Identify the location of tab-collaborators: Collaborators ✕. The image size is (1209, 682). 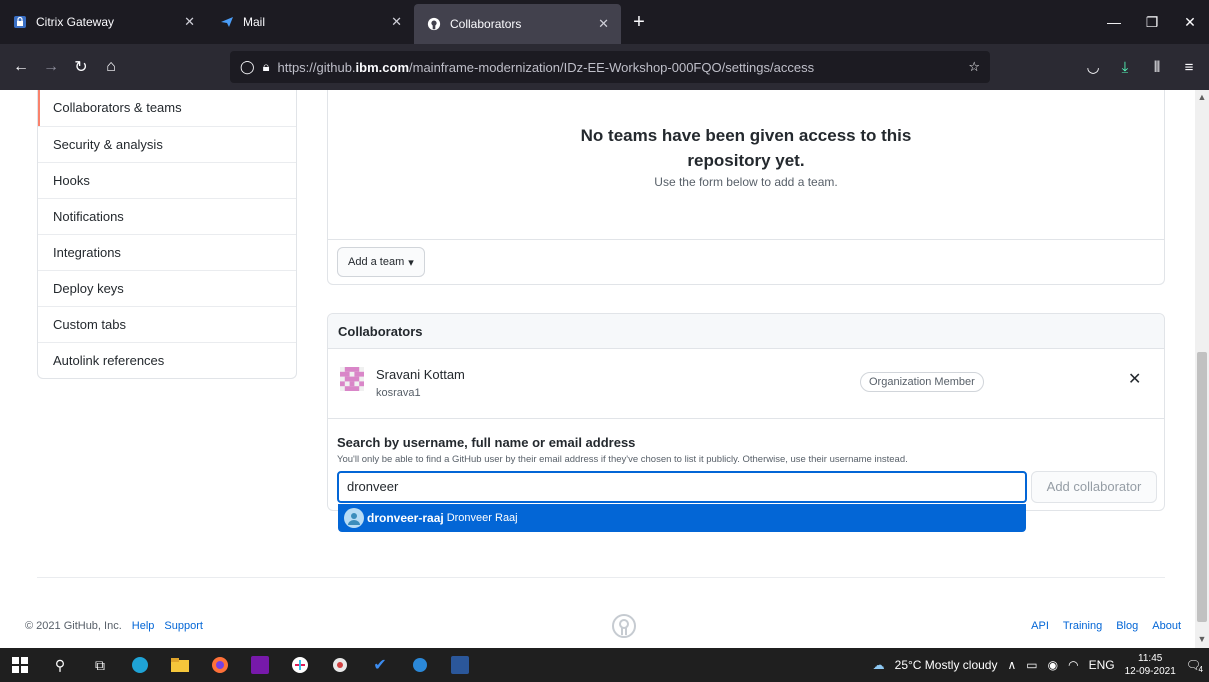
(517, 24).